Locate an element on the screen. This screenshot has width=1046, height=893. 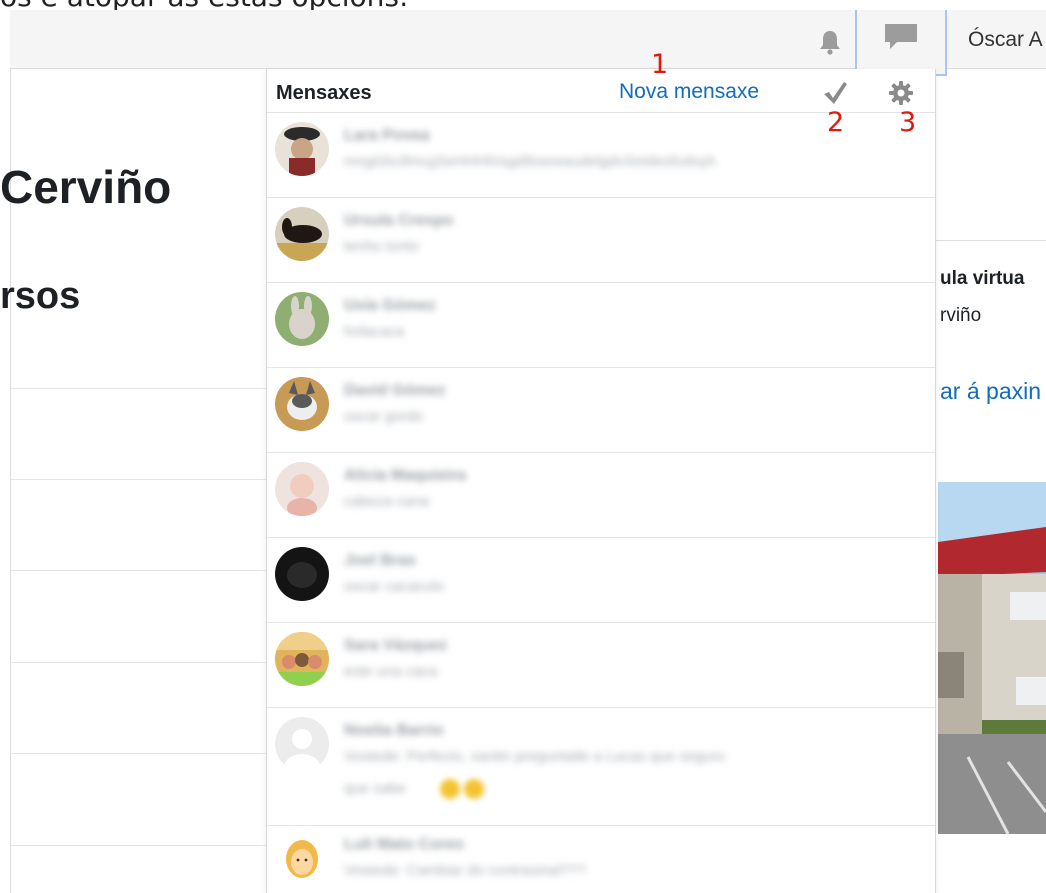
contact-name: Noelia Barrio is located at coordinates (394, 730).